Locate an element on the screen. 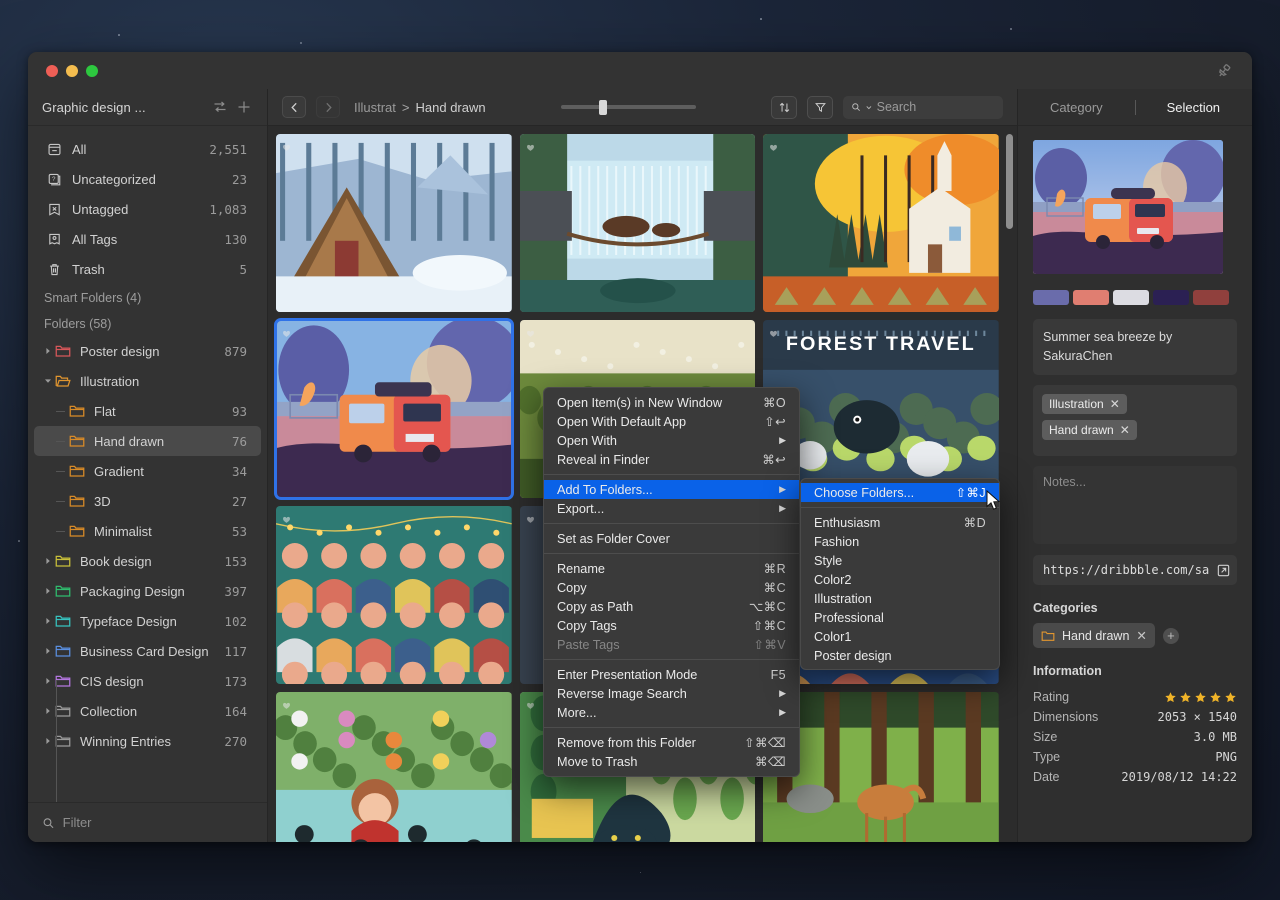 Image resolution: width=1280 pixels, height=900 pixels. chevron-down-icon is located at coordinates (869, 107).